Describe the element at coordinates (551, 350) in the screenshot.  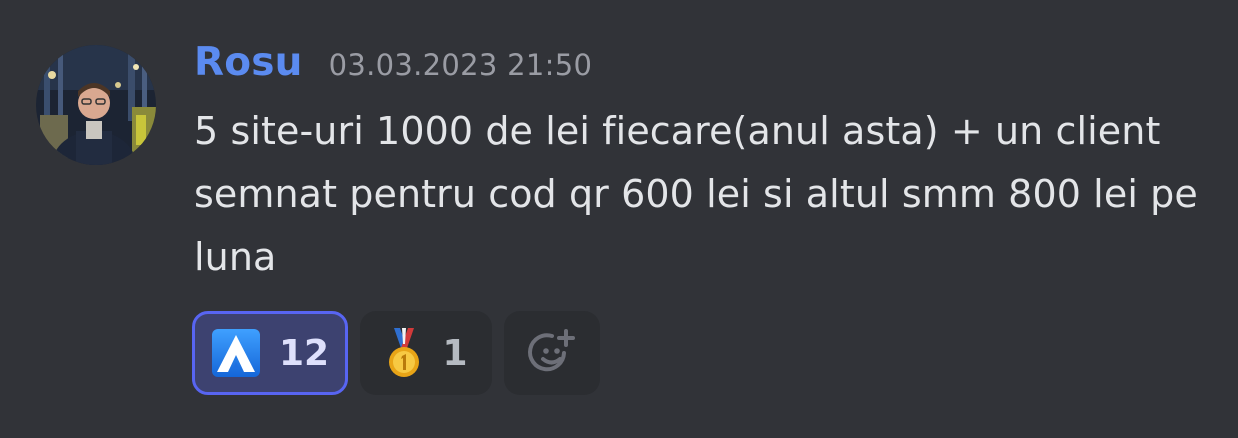
I see `add-reaction-smiley-icon` at that location.